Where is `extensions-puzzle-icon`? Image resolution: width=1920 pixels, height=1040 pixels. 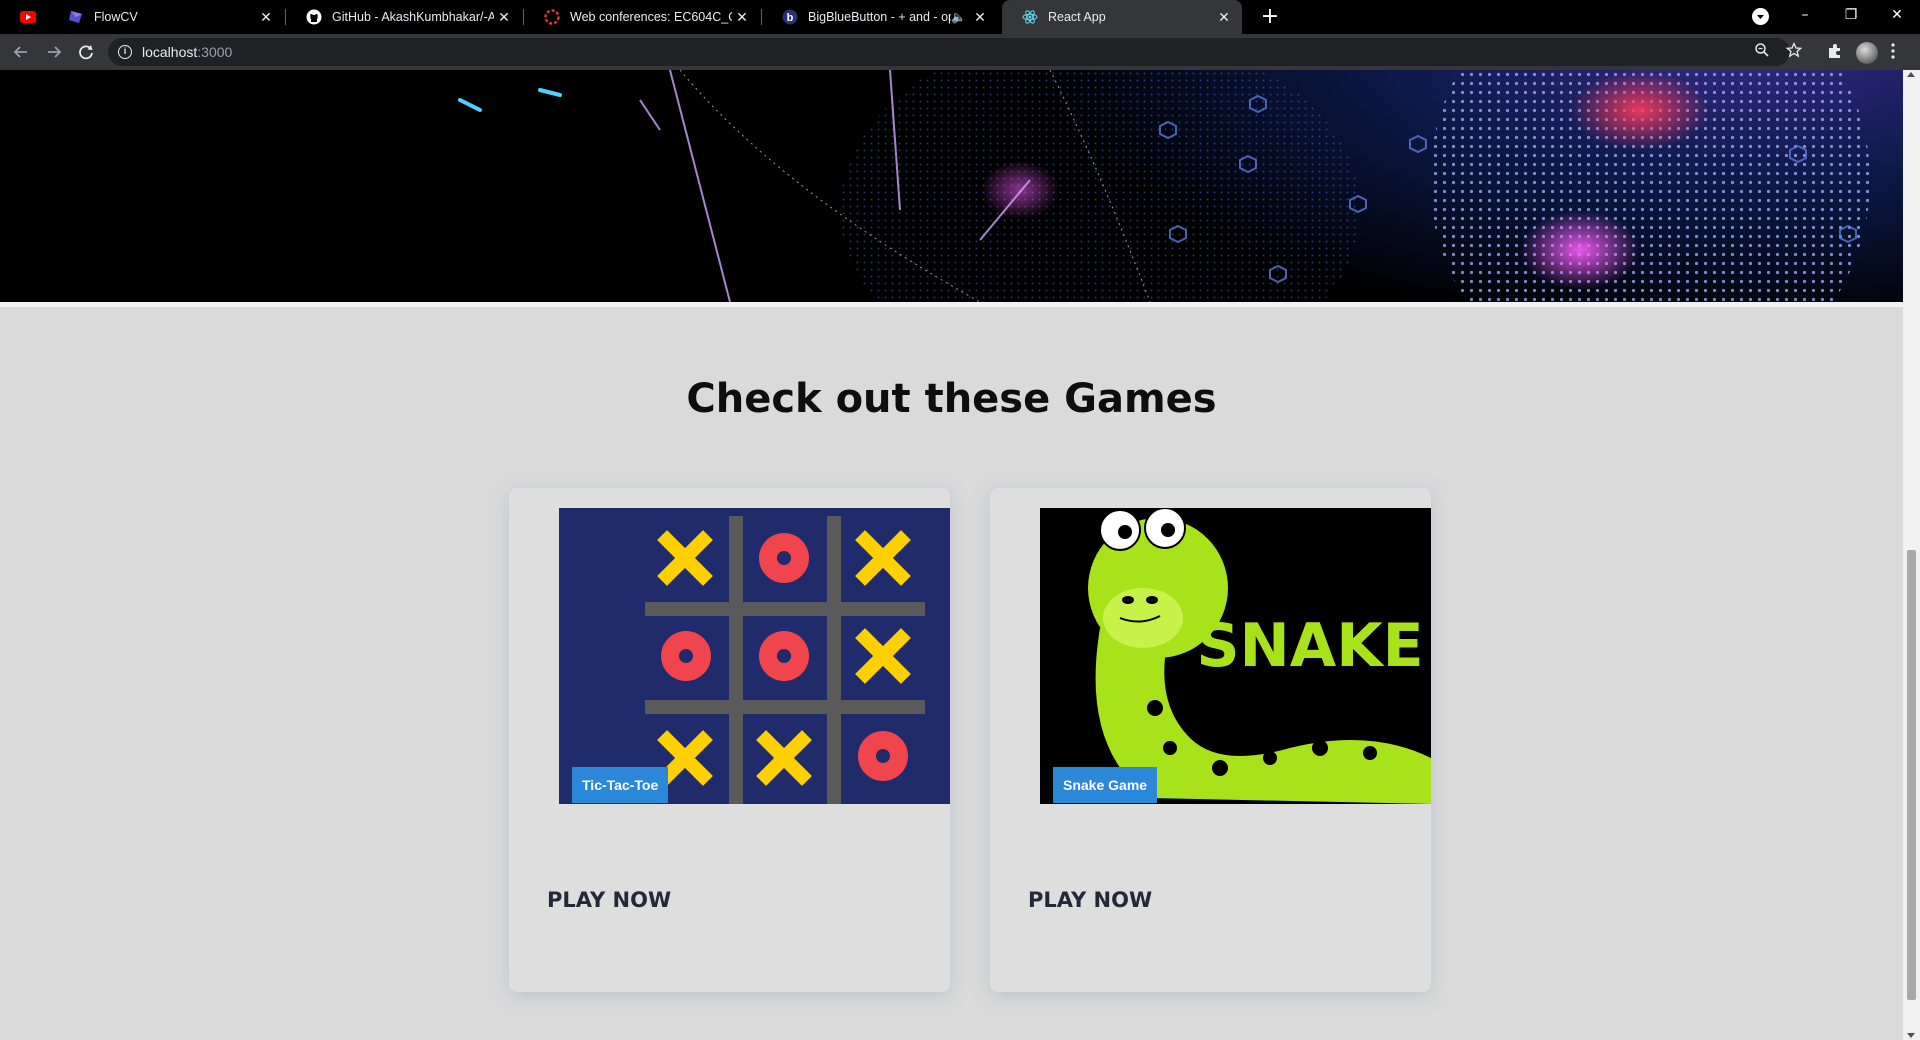 extensions-puzzle-icon is located at coordinates (1835, 53).